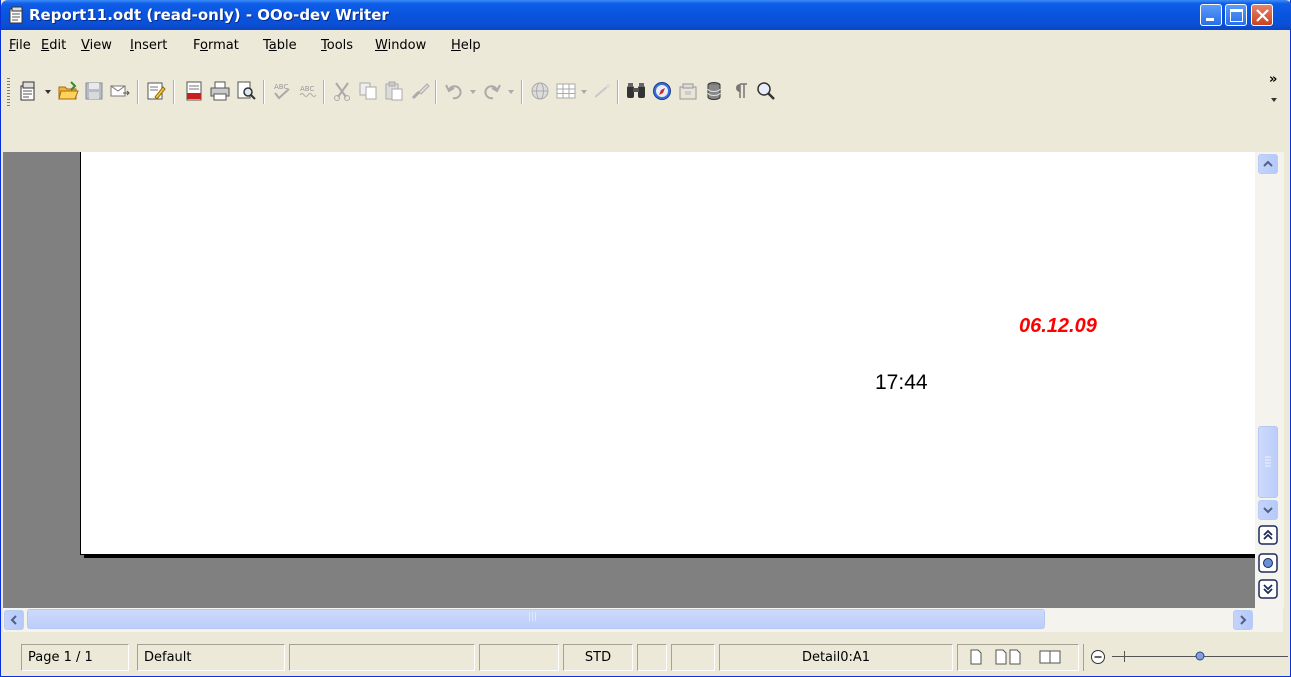 The image size is (1291, 677). I want to click on status-hyperlink-mode, so click(652, 657).